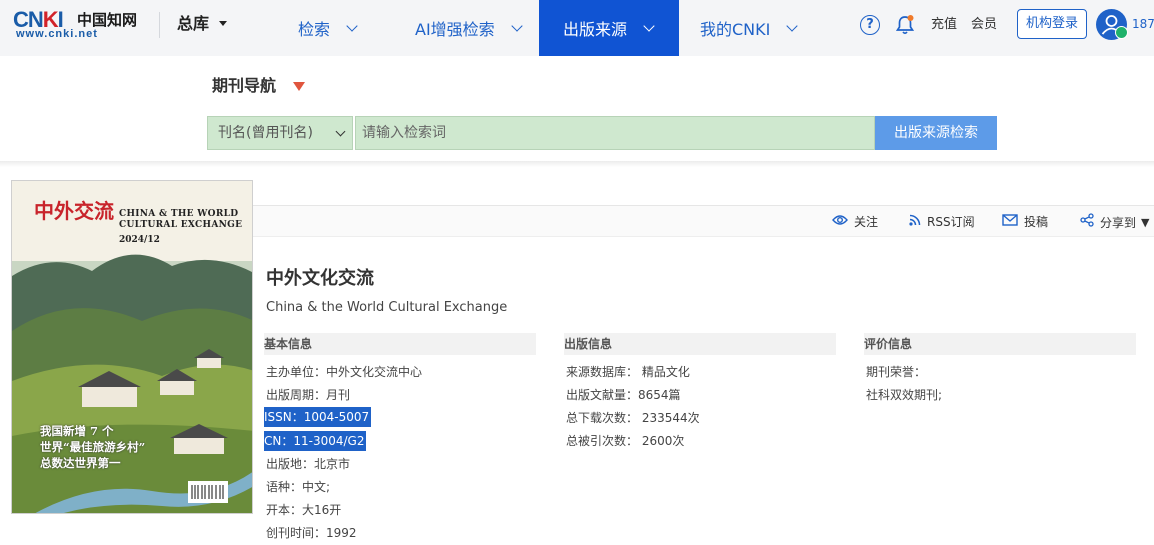 Image resolution: width=1154 pixels, height=545 pixels. What do you see at coordinates (311, 533) in the screenshot?
I see `founded-year: 创刊时间：1992` at bounding box center [311, 533].